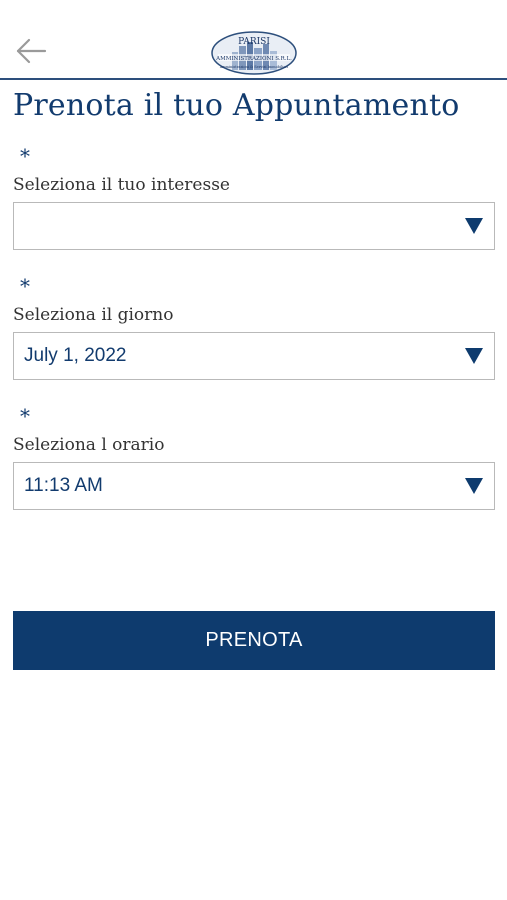 This screenshot has width=507, height=900. I want to click on svg-text: PARISI, so click(254, 42).